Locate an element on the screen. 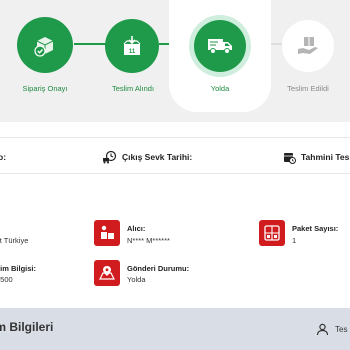 This screenshot has width=350, height=350. delivery-truck-icon is located at coordinates (220, 46).